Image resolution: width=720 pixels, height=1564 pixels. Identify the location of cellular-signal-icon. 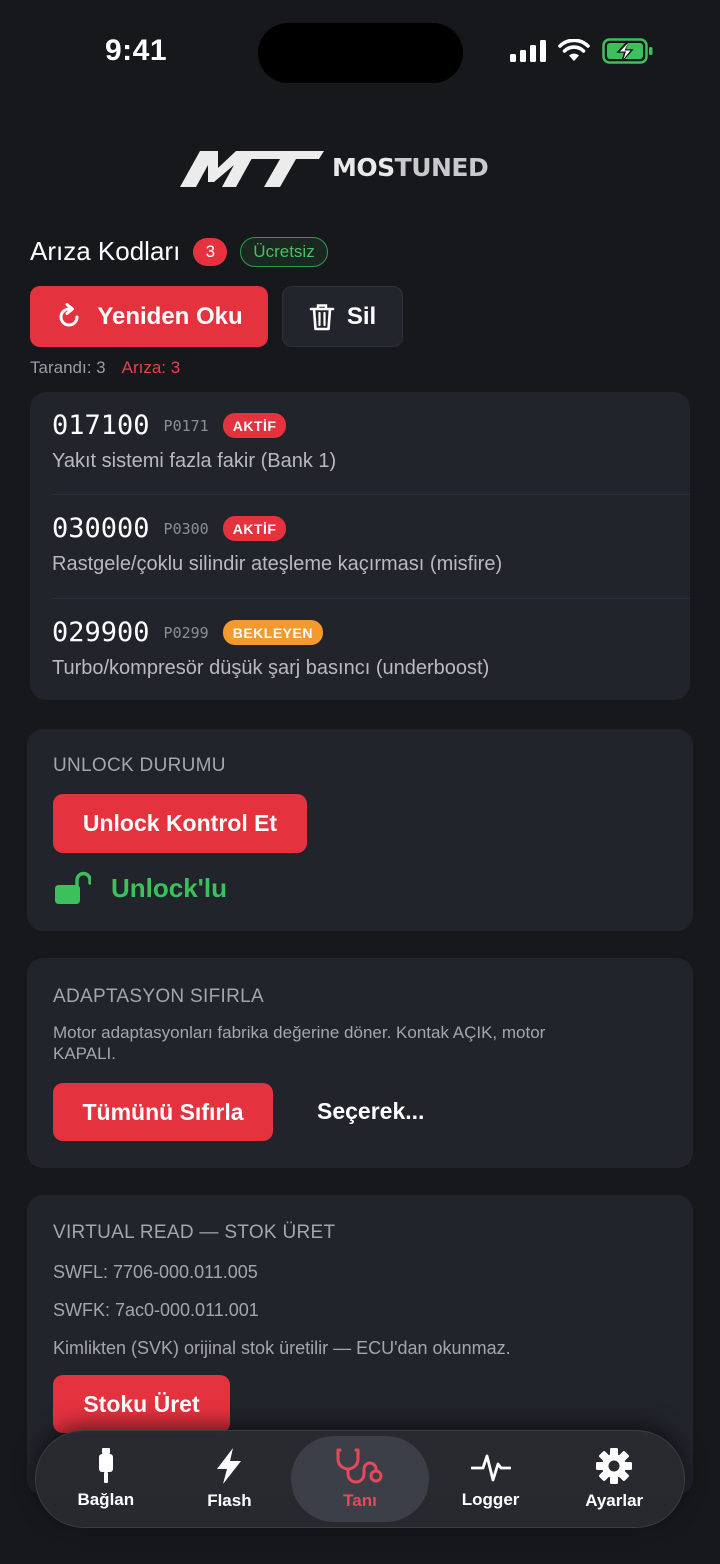
(528, 51).